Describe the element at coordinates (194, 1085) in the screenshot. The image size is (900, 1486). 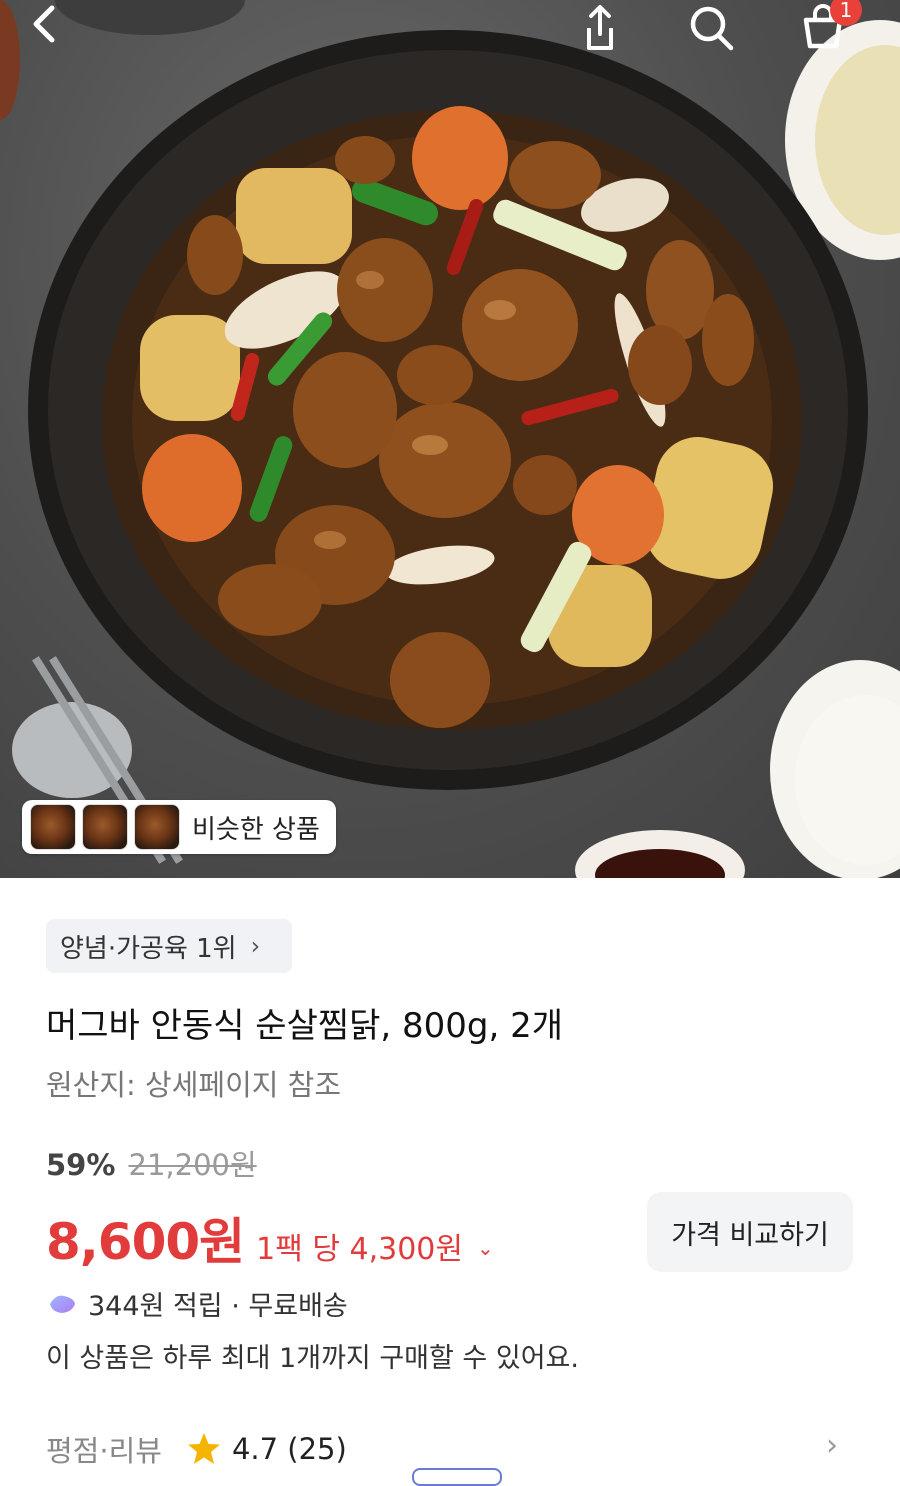
I see `origin-info: 원산지: 상세페이지 참조` at that location.